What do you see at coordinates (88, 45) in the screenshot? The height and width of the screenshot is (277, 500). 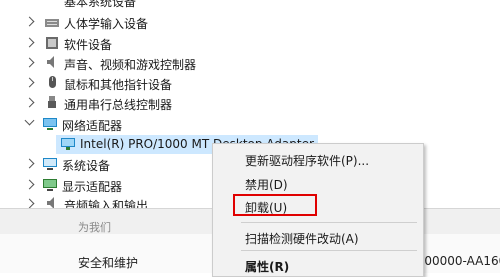 I see `tree-item-label: 软件设备` at bounding box center [88, 45].